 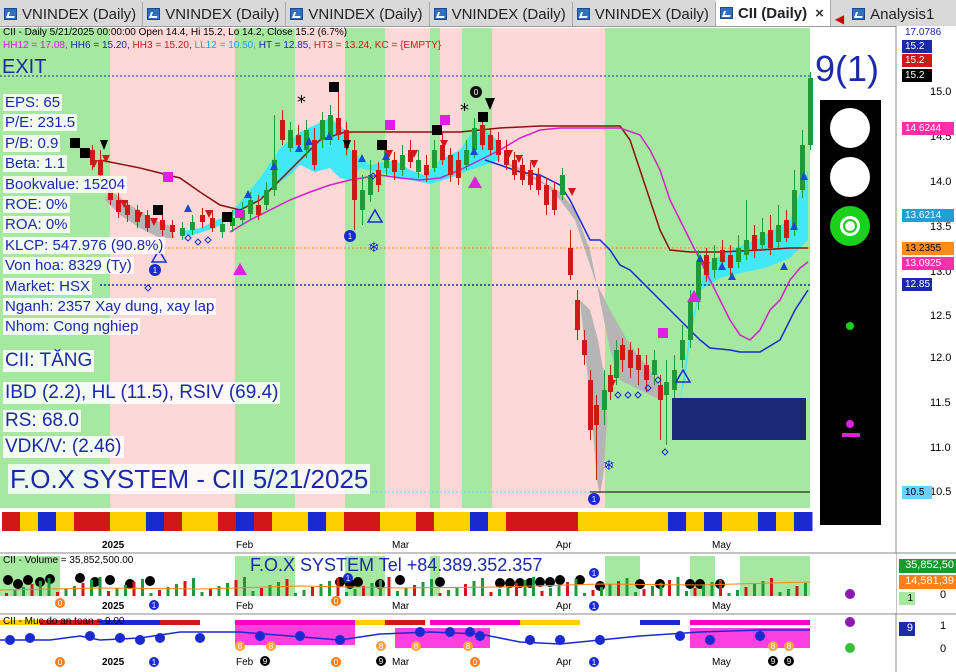 What do you see at coordinates (644, 14) in the screenshot?
I see `tab-vnindex-5: VNINDEX (Daily)` at bounding box center [644, 14].